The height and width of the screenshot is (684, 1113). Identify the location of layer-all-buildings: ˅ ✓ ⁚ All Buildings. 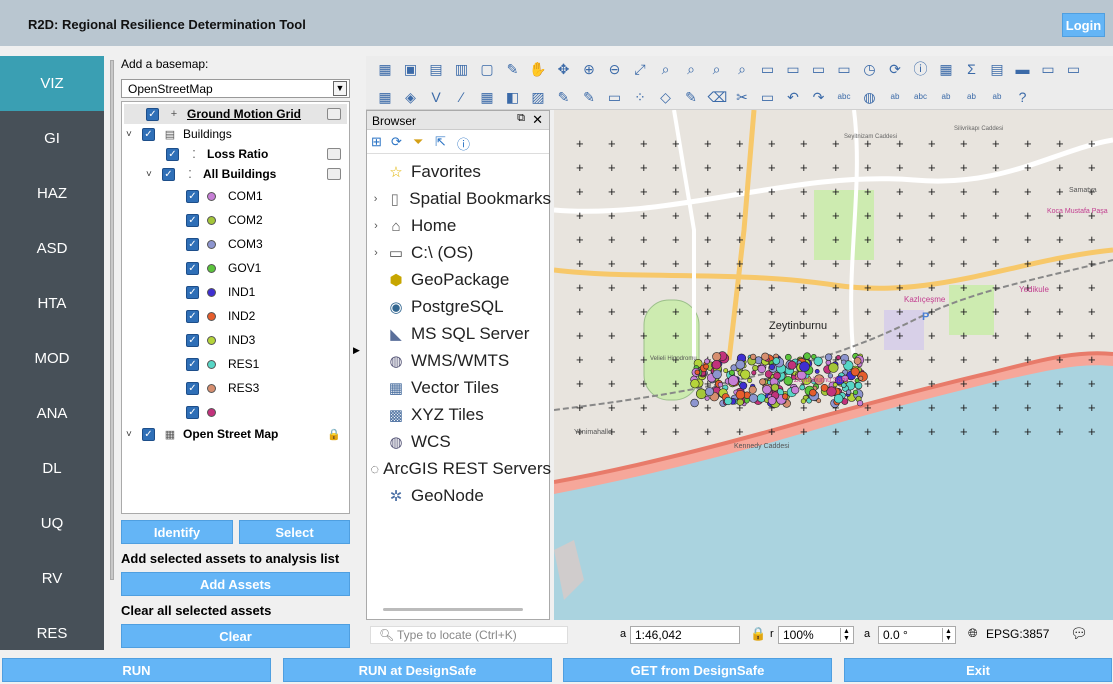
(246, 174).